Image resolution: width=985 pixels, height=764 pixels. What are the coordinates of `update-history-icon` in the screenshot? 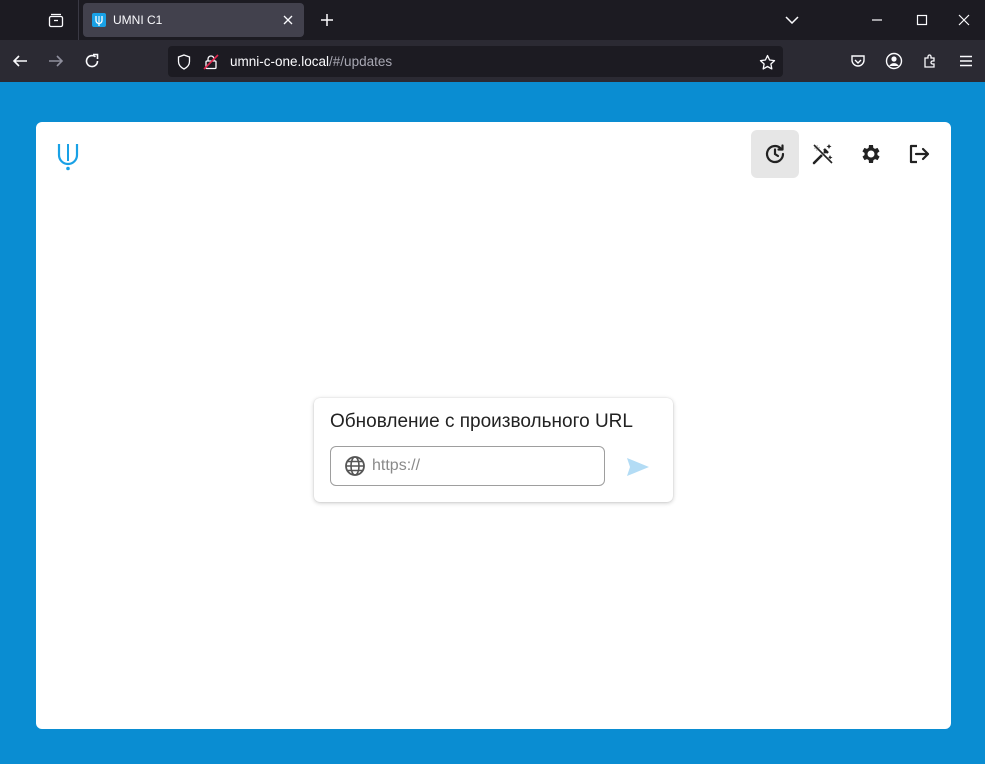 It's located at (775, 154).